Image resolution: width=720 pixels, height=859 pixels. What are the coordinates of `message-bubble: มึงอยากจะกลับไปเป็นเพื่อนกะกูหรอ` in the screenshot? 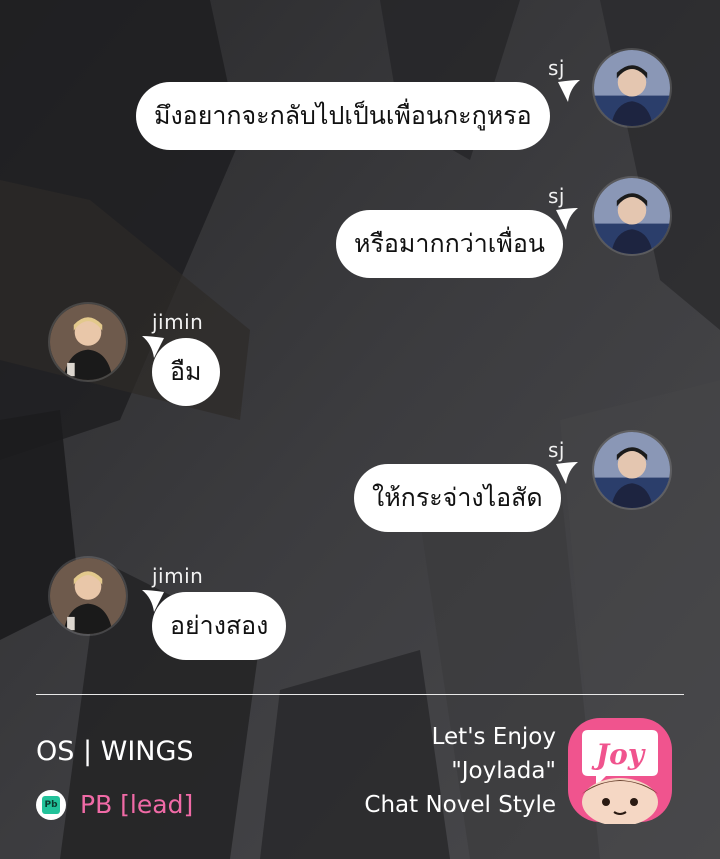 It's located at (343, 116).